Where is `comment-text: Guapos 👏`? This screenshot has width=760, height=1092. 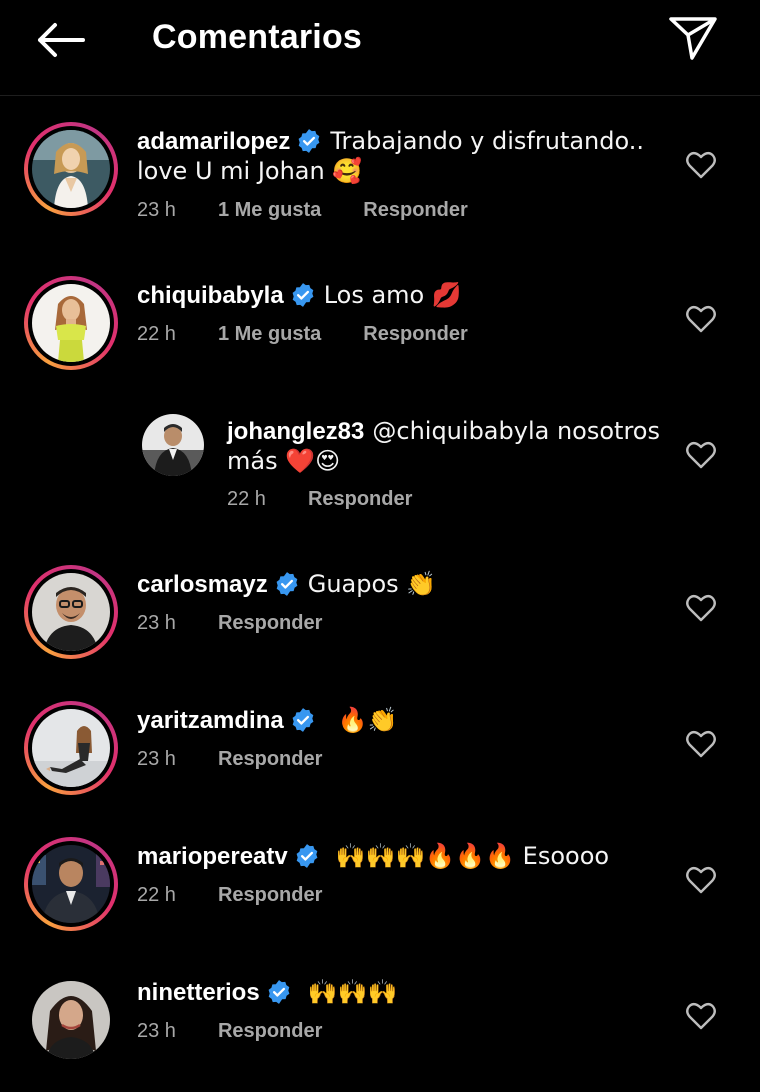
comment-text: Guapos 👏 is located at coordinates (372, 584).